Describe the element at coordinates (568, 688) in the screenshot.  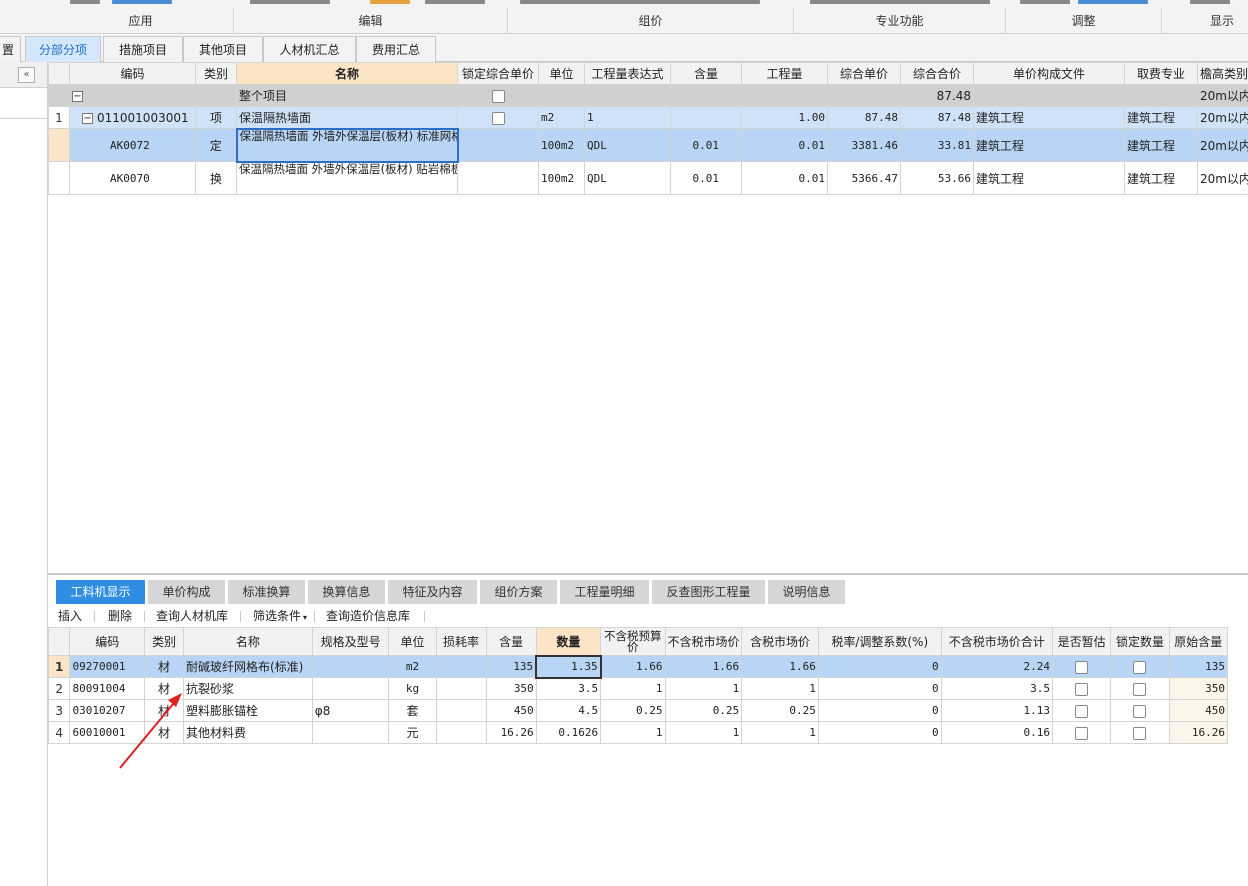
I see `quantity-cell: 3.5` at that location.